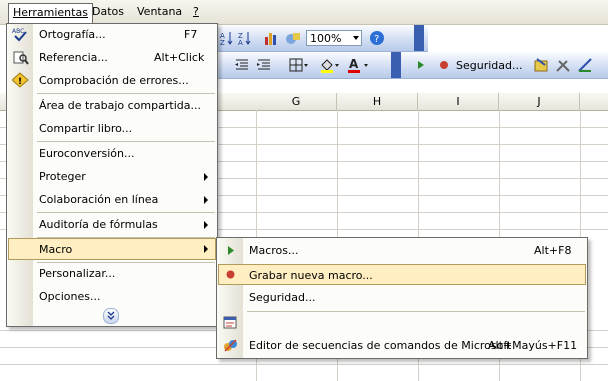 The image size is (608, 381). What do you see at coordinates (227, 38) in the screenshot?
I see `sort-ascending-icon: AZ` at bounding box center [227, 38].